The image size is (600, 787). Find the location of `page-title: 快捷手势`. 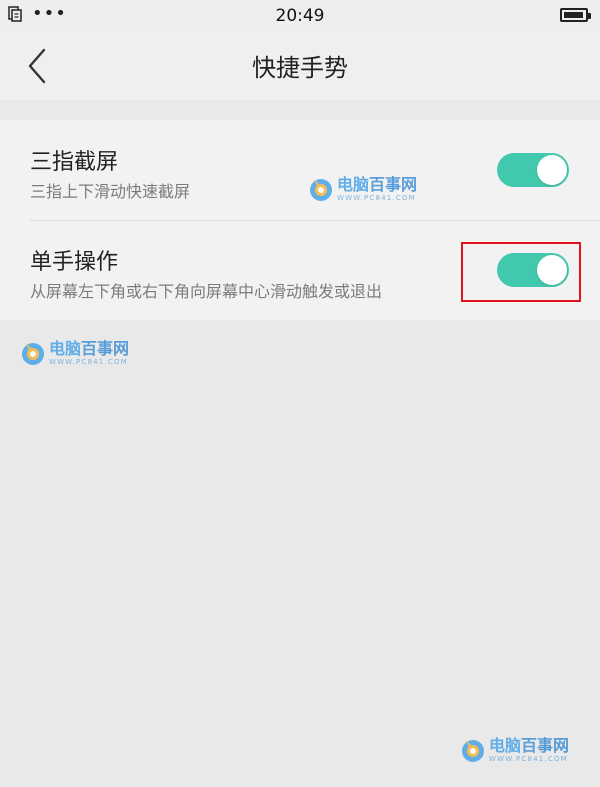

page-title: 快捷手势 is located at coordinates (300, 68).